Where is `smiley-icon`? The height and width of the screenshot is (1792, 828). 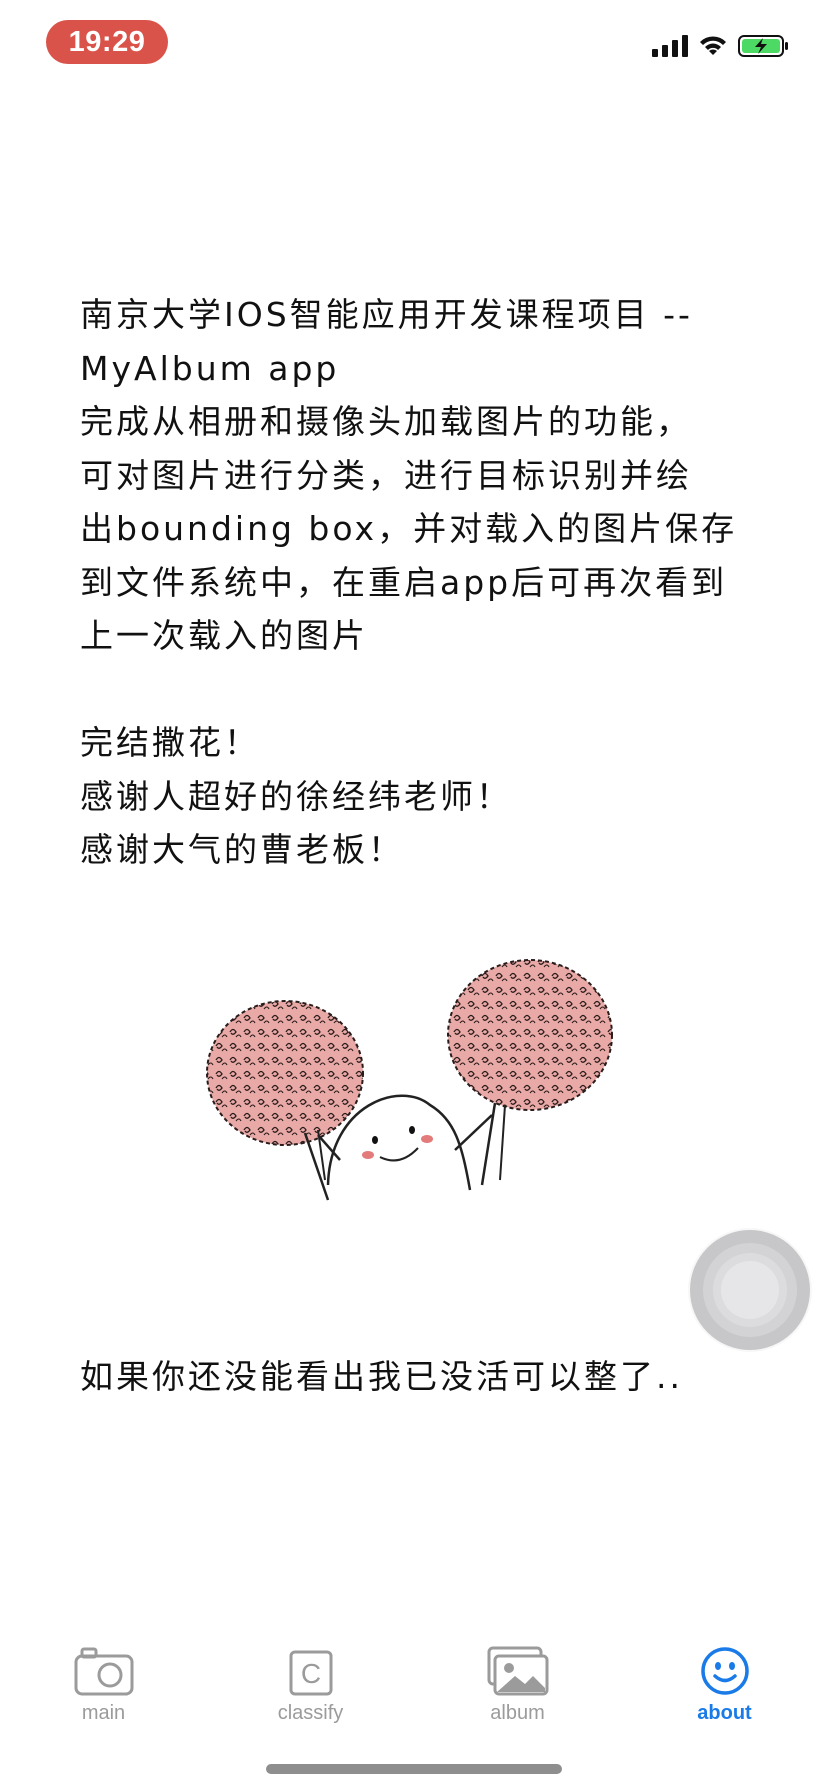
smiley-icon is located at coordinates (724, 1671).